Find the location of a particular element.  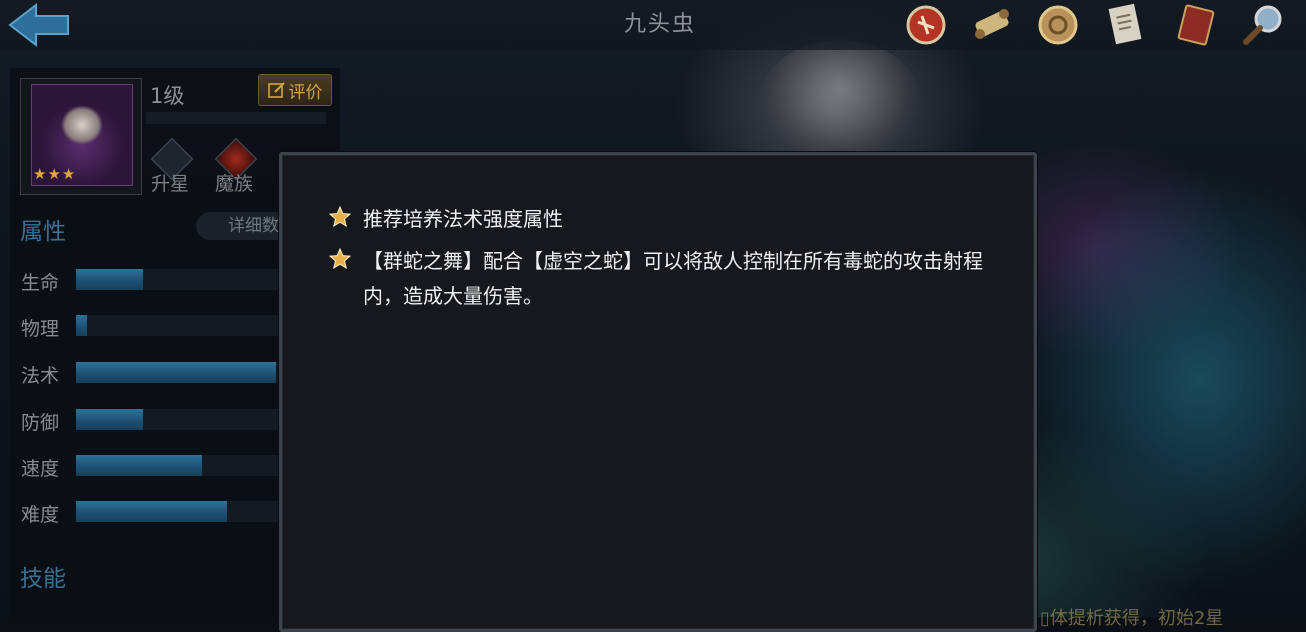

hero-artwork is located at coordinates (840, 100).